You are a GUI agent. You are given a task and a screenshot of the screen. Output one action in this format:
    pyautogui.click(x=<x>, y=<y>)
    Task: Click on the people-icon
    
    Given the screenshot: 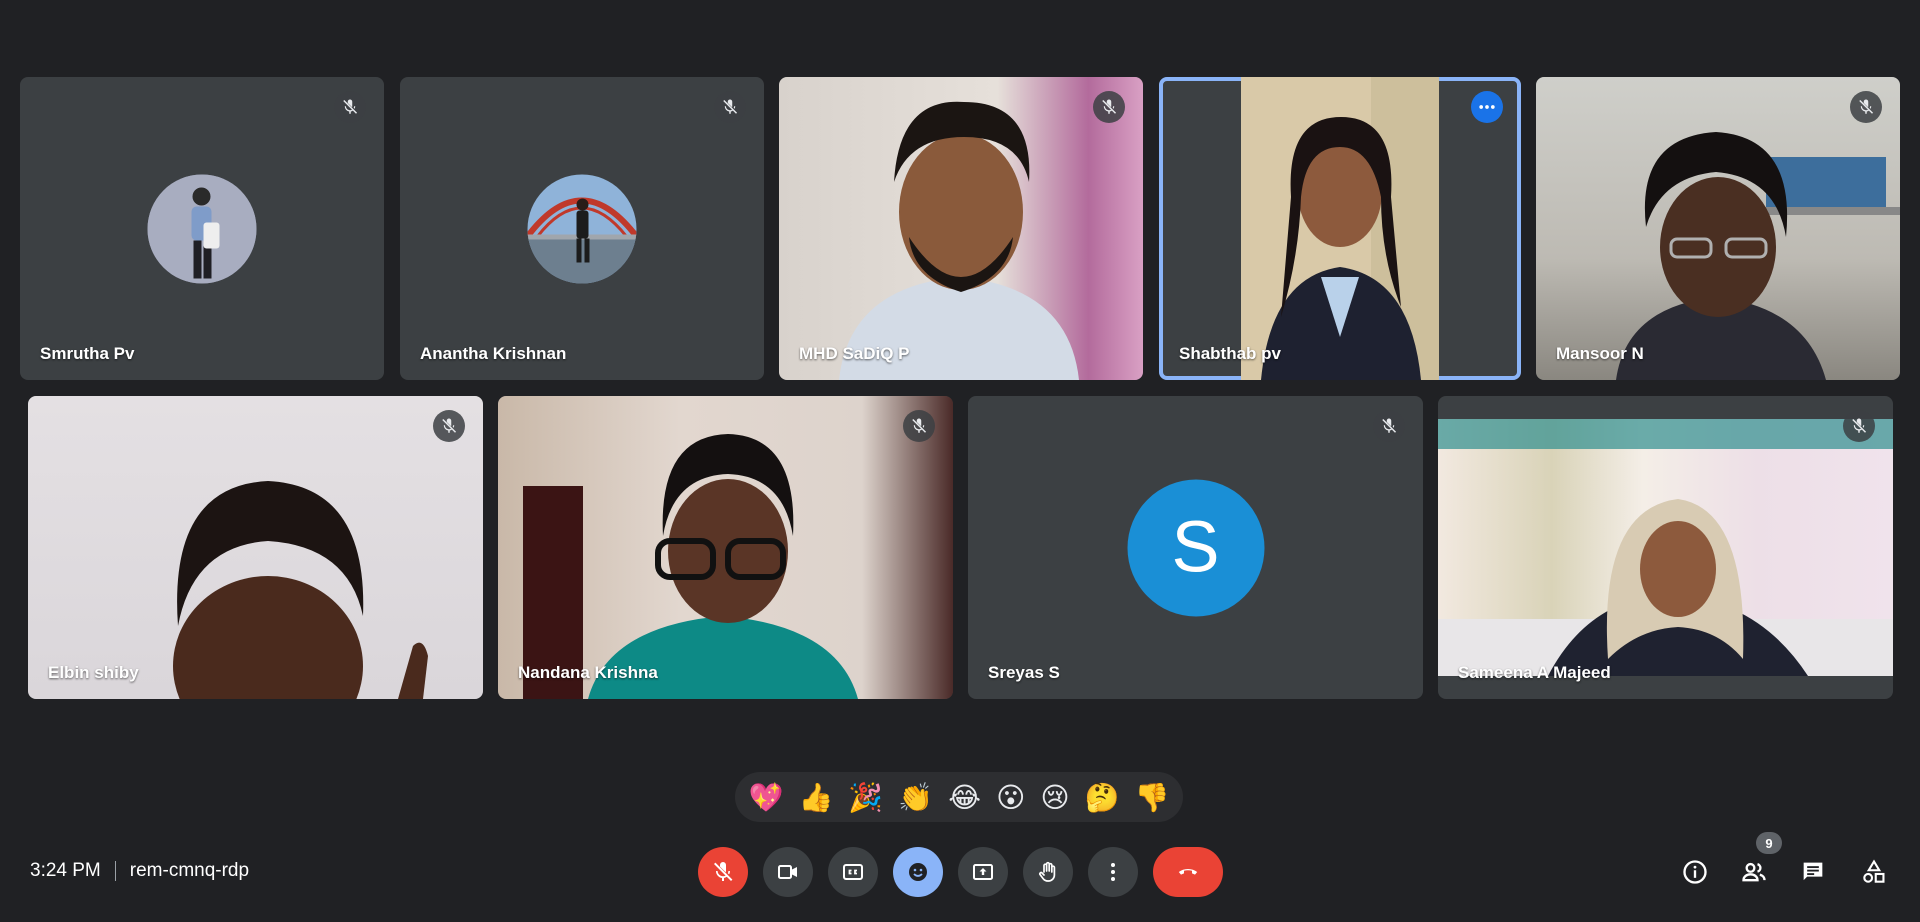 What is the action you would take?
    pyautogui.click(x=1754, y=872)
    